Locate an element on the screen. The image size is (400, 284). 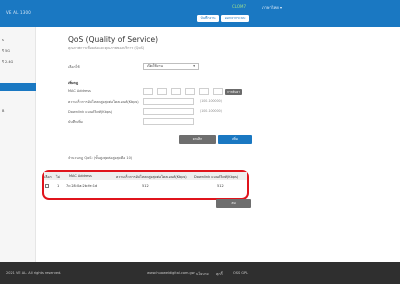
sidebar-item-b: B is located at coordinates (18, 111).